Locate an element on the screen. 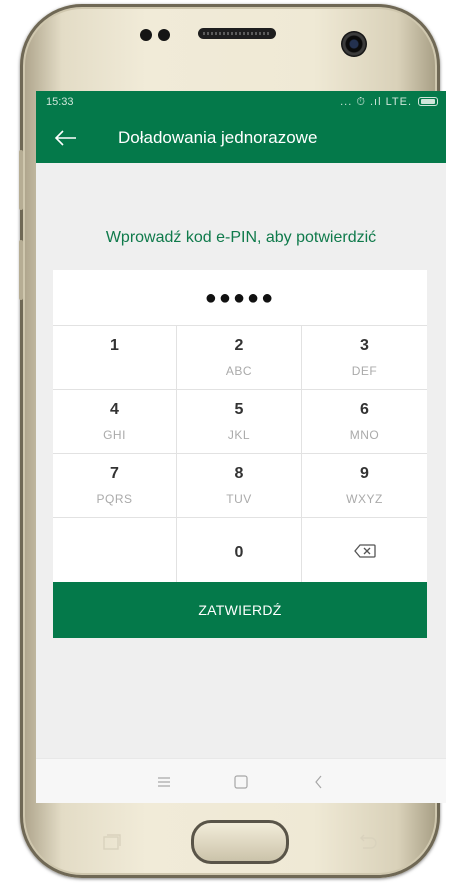 This screenshot has width=461, height=883. key-letters: PQRS is located at coordinates (114, 499).